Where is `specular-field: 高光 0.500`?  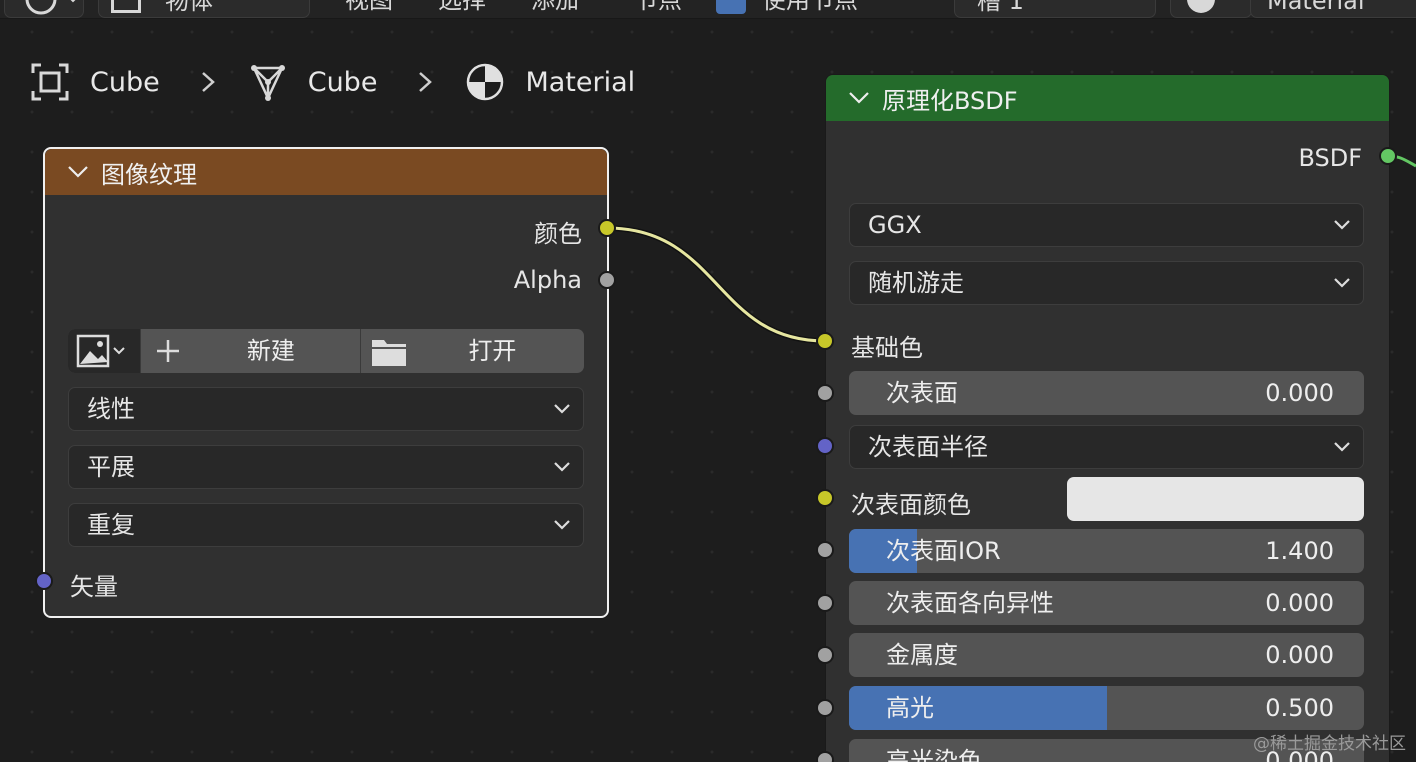 specular-field: 高光 0.500 is located at coordinates (1106, 708).